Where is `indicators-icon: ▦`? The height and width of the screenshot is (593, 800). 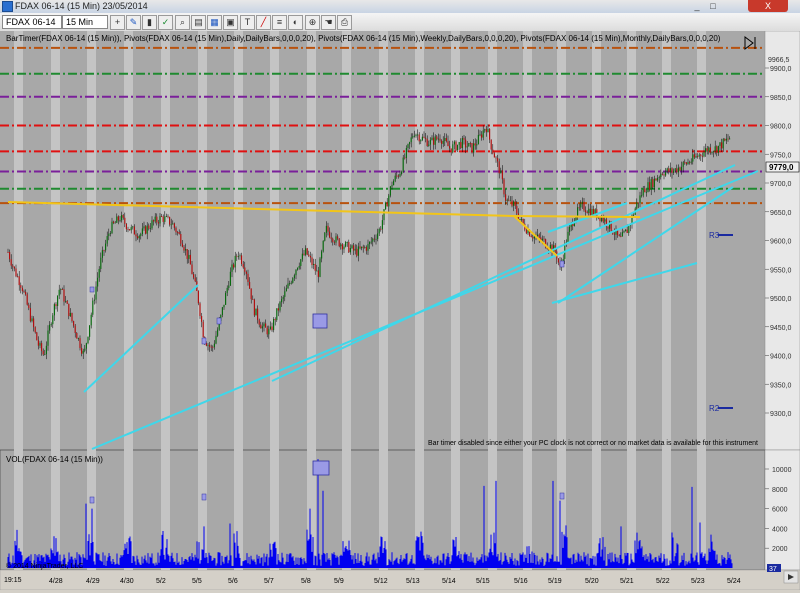
indicators-icon: ▦ is located at coordinates (214, 22).